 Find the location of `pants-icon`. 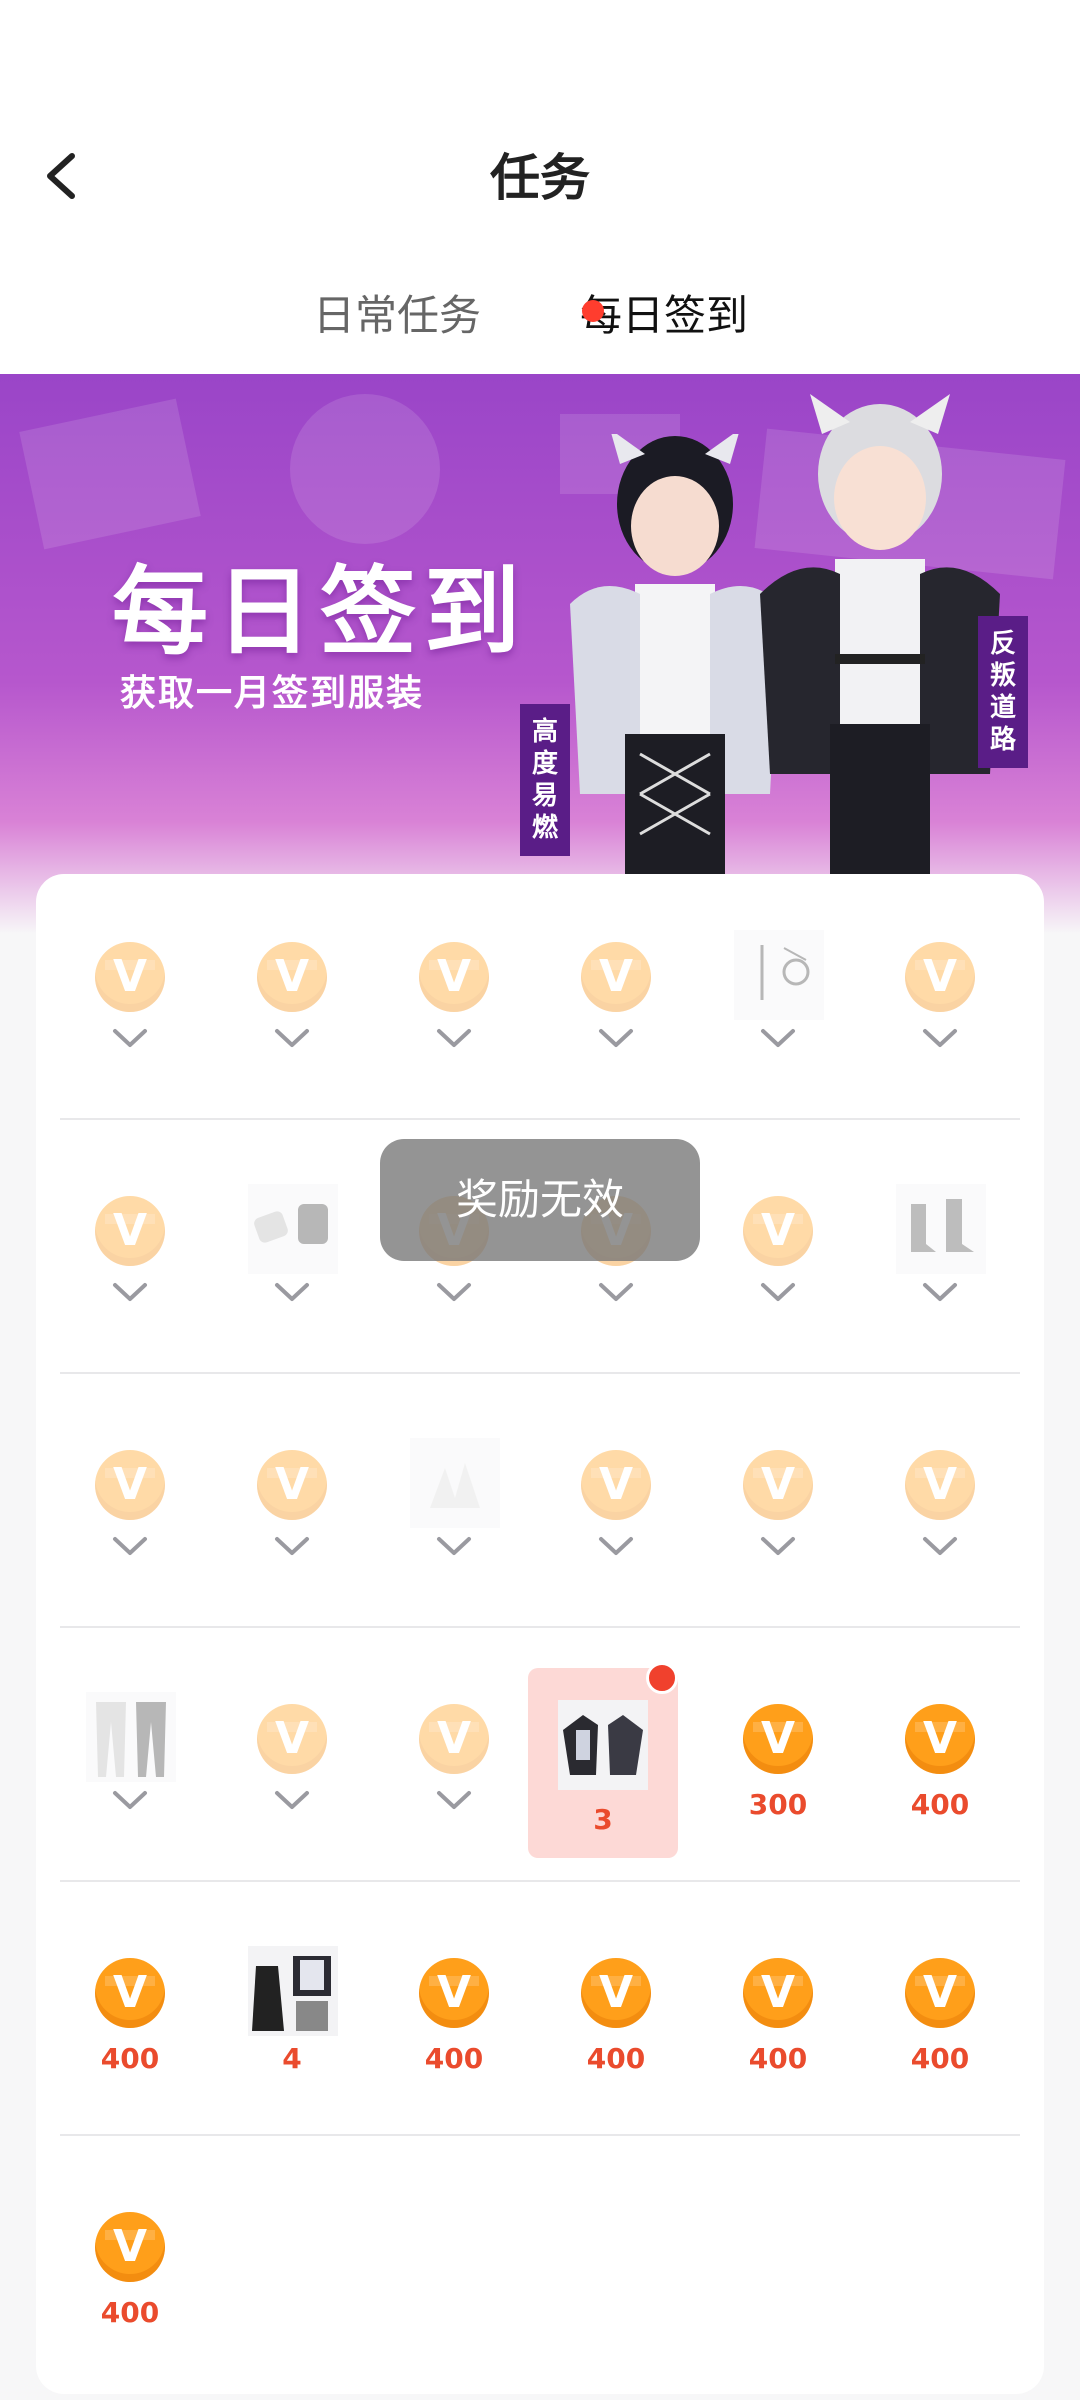

pants-icon is located at coordinates (131, 1737).